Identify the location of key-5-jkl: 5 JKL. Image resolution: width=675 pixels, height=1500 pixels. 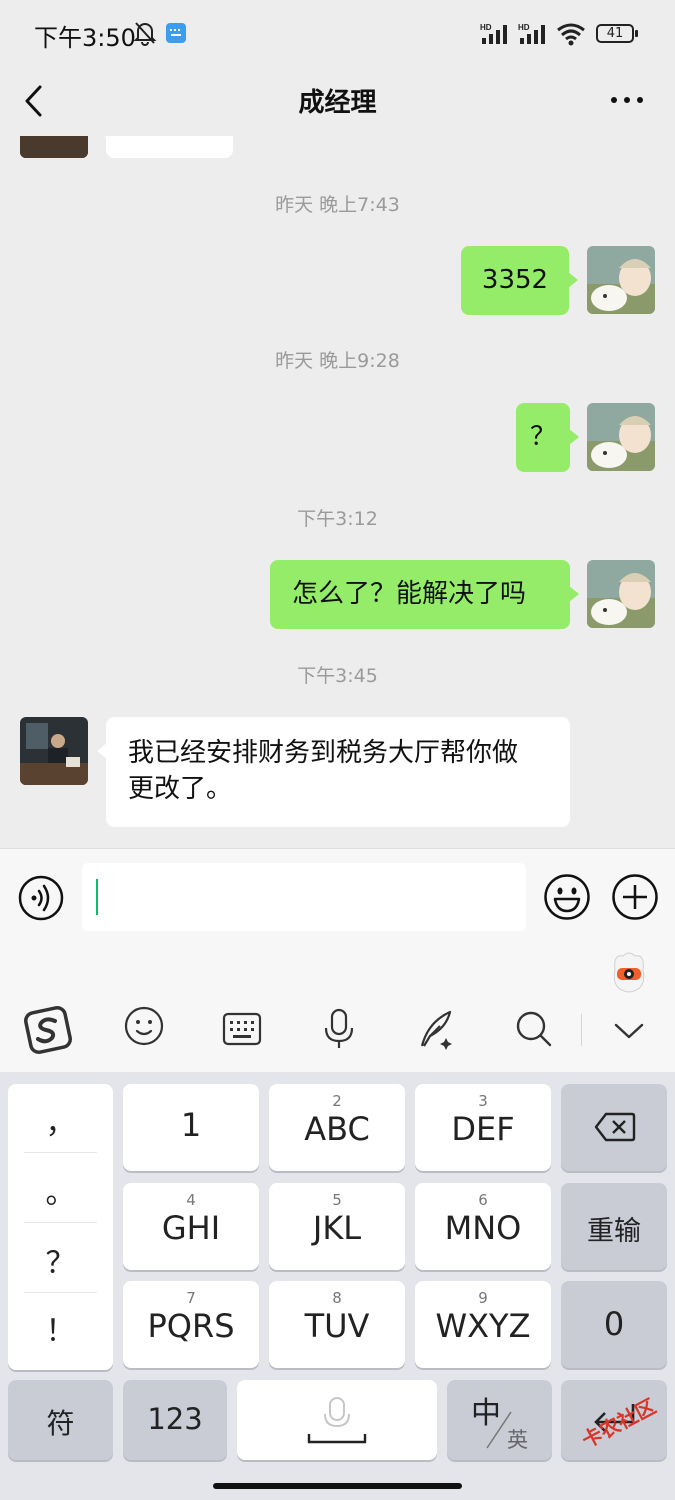
(337, 1226).